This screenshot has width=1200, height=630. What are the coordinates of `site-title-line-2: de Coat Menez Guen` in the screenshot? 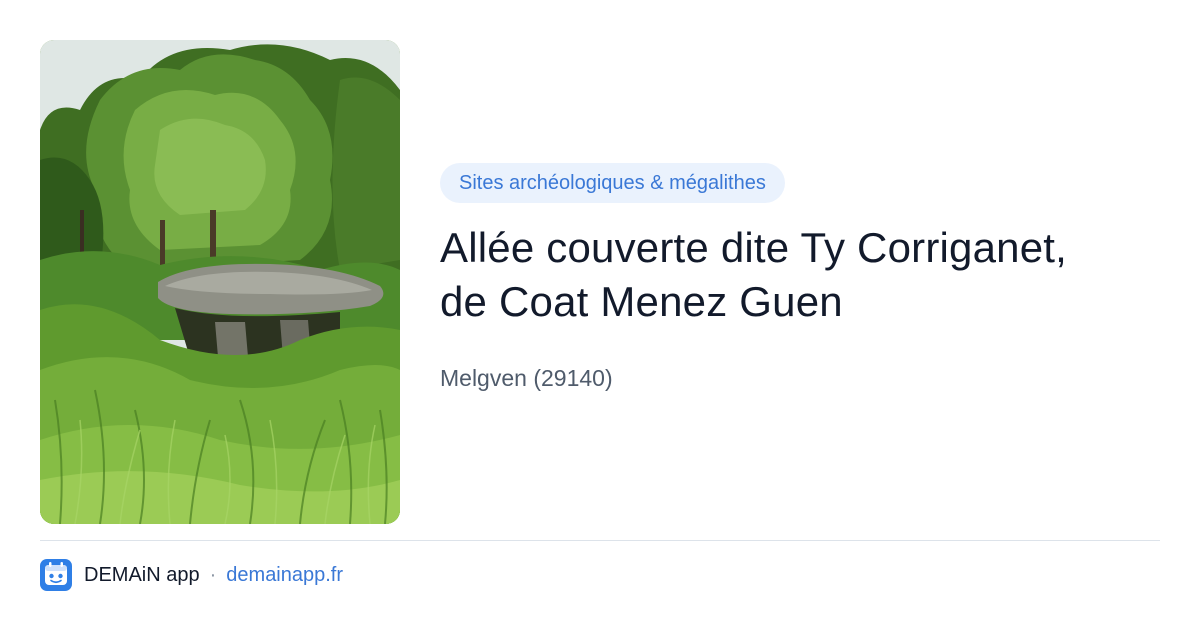 It's located at (641, 301).